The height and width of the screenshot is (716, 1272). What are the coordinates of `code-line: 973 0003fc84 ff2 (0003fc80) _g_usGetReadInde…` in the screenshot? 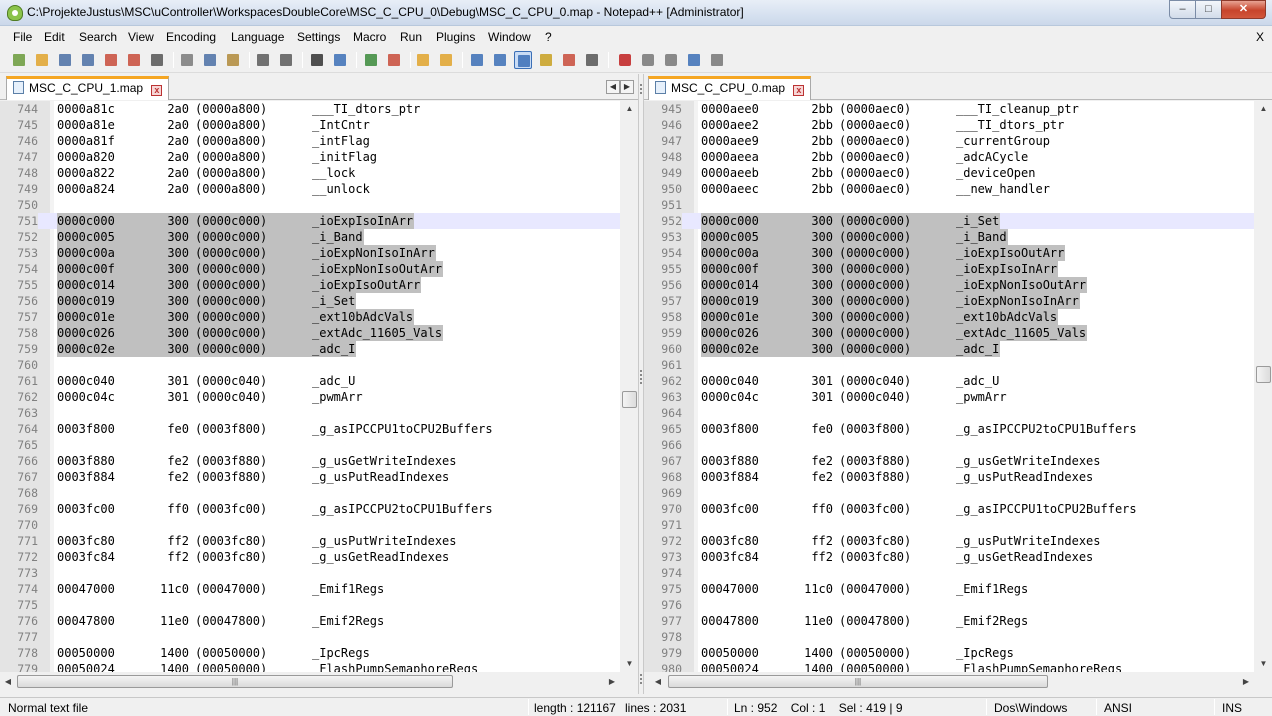 It's located at (949, 557).